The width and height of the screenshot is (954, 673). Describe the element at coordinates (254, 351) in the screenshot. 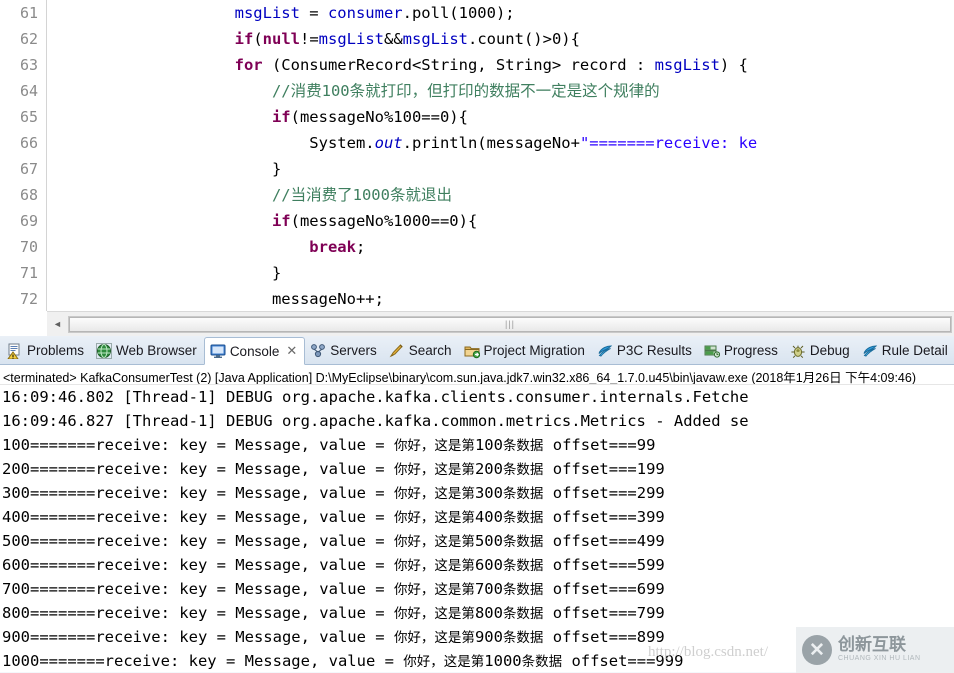

I see `tab-console: Console ✕` at that location.